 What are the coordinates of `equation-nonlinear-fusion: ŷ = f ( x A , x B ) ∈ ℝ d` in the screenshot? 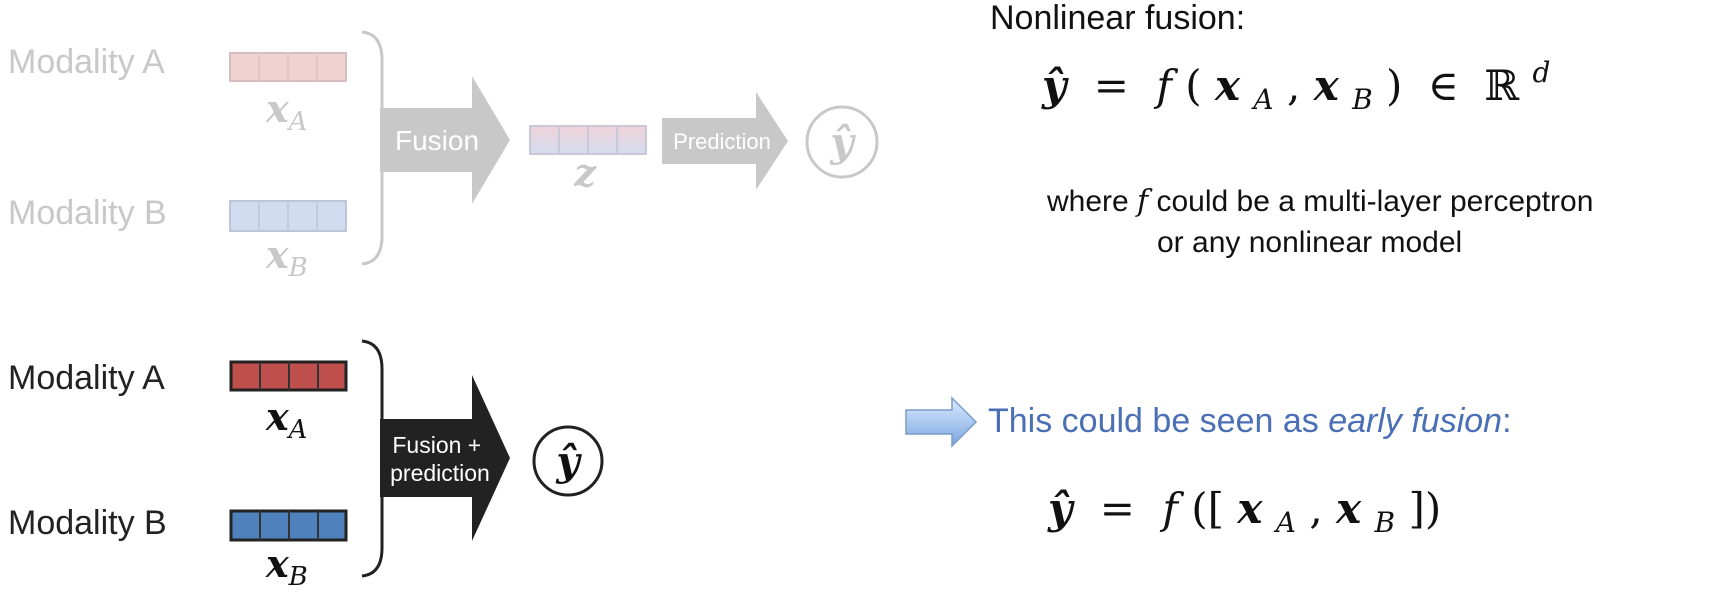 It's located at (1295, 87).